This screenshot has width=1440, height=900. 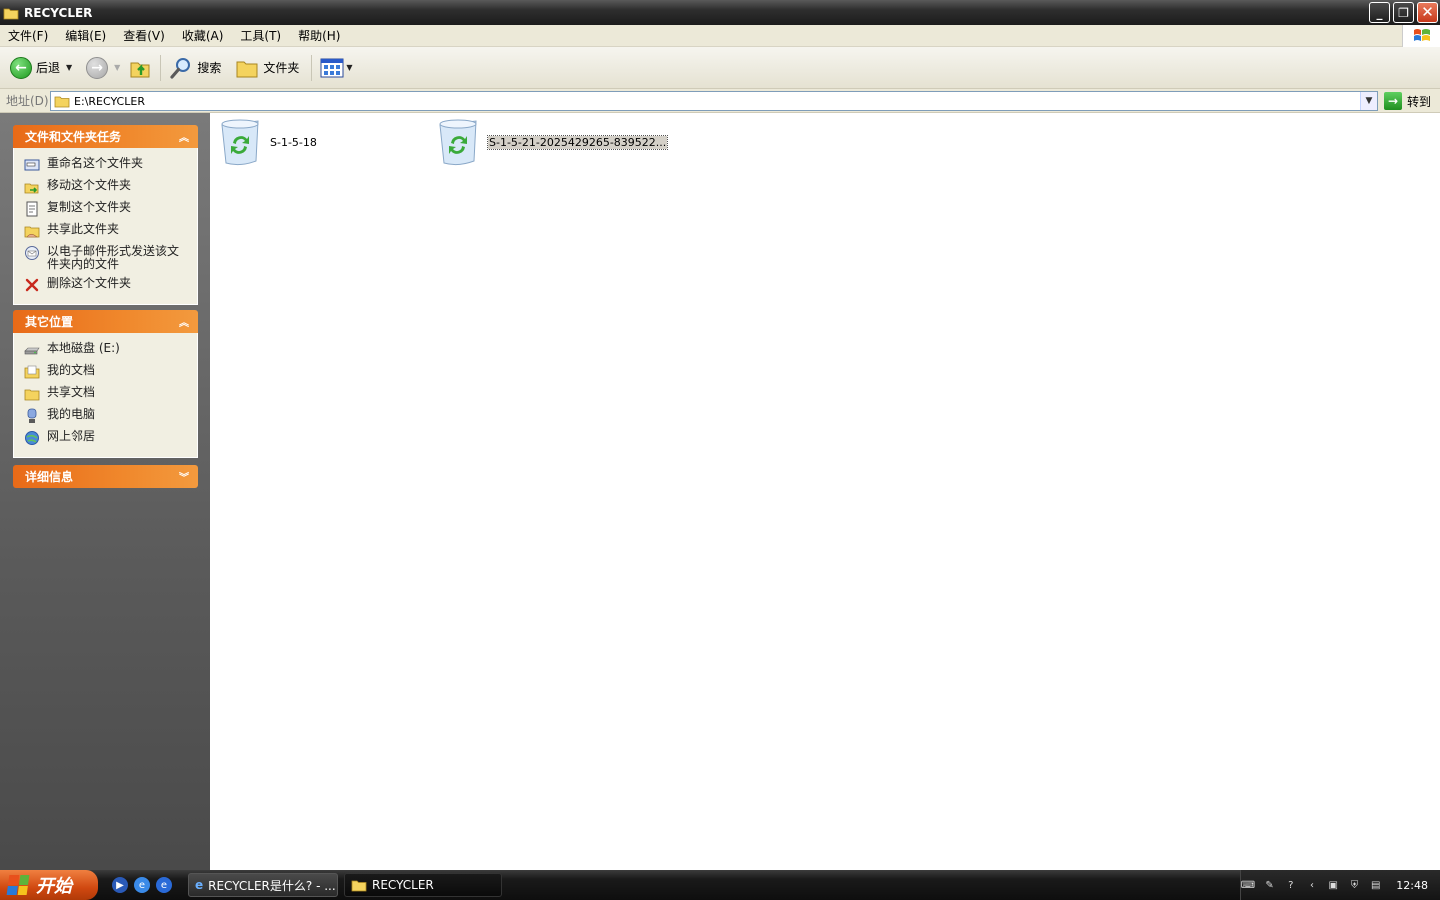 I want to click on place-network: 网上邻居, so click(x=105, y=438).